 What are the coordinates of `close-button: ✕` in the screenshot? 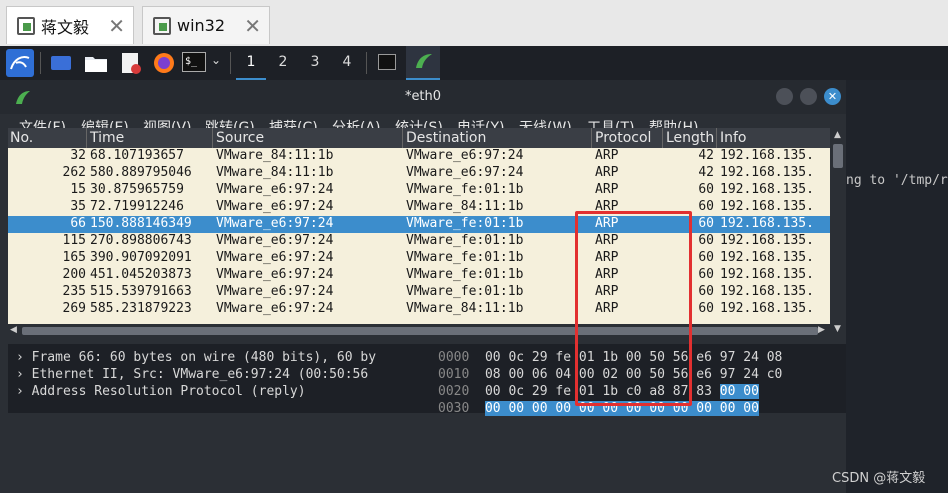 It's located at (832, 96).